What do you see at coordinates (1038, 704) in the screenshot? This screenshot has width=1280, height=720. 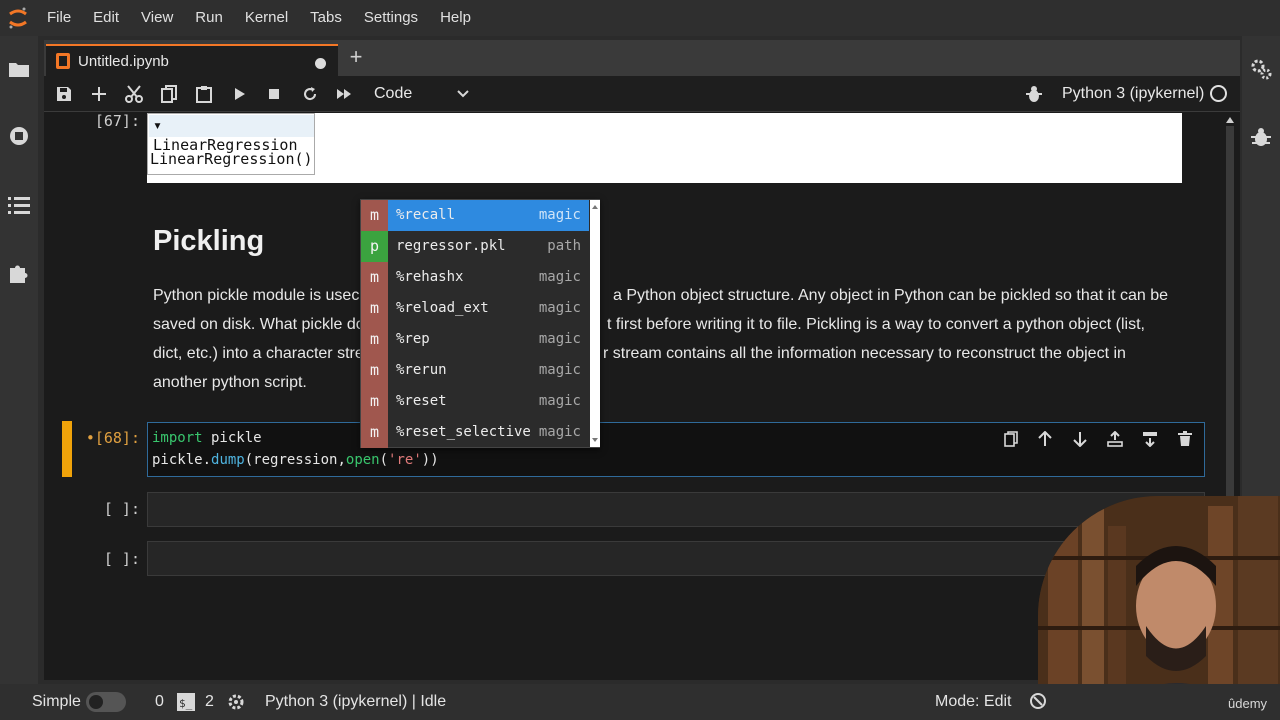 I see `notification-bell-icon` at bounding box center [1038, 704].